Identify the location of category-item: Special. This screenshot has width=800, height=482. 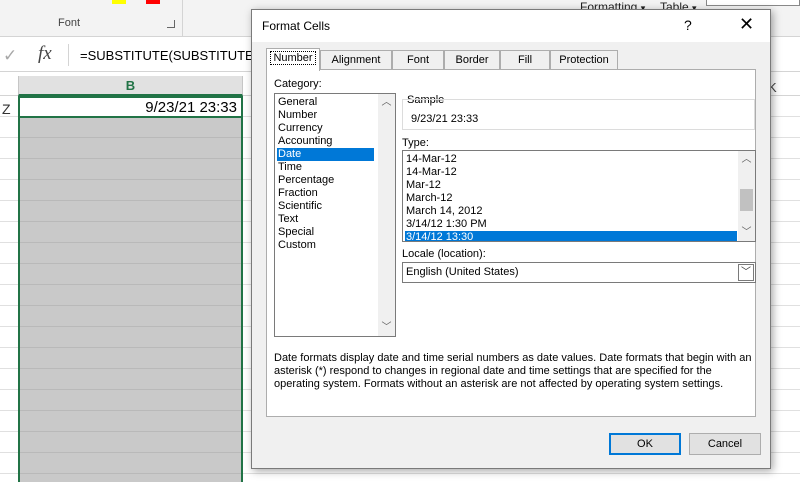
(295, 232).